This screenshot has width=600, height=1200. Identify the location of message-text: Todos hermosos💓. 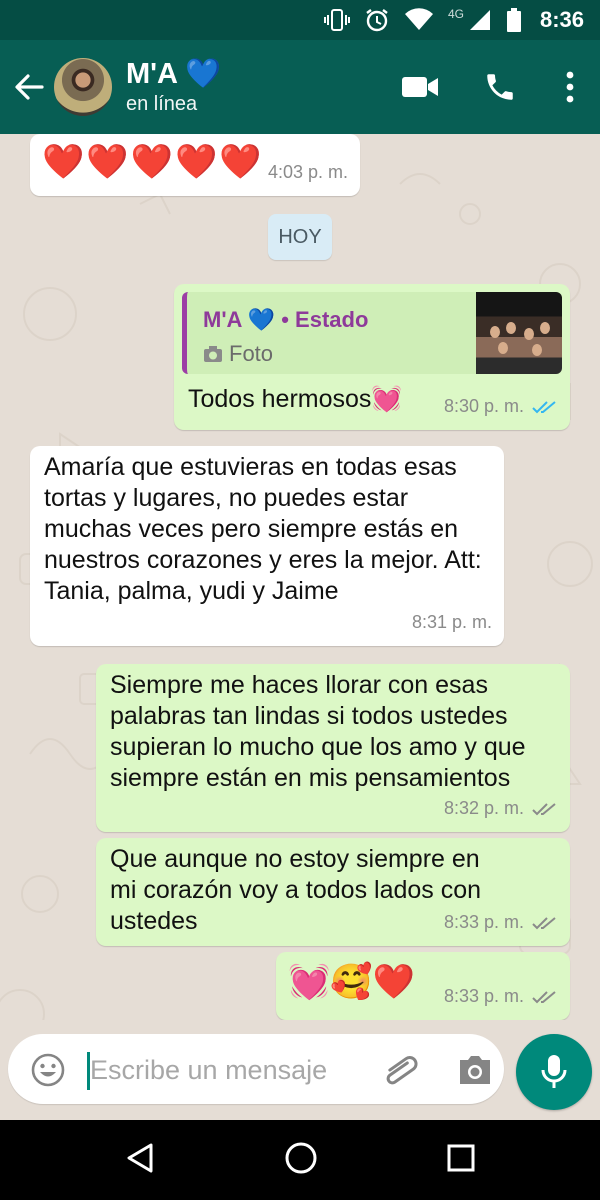
(295, 399).